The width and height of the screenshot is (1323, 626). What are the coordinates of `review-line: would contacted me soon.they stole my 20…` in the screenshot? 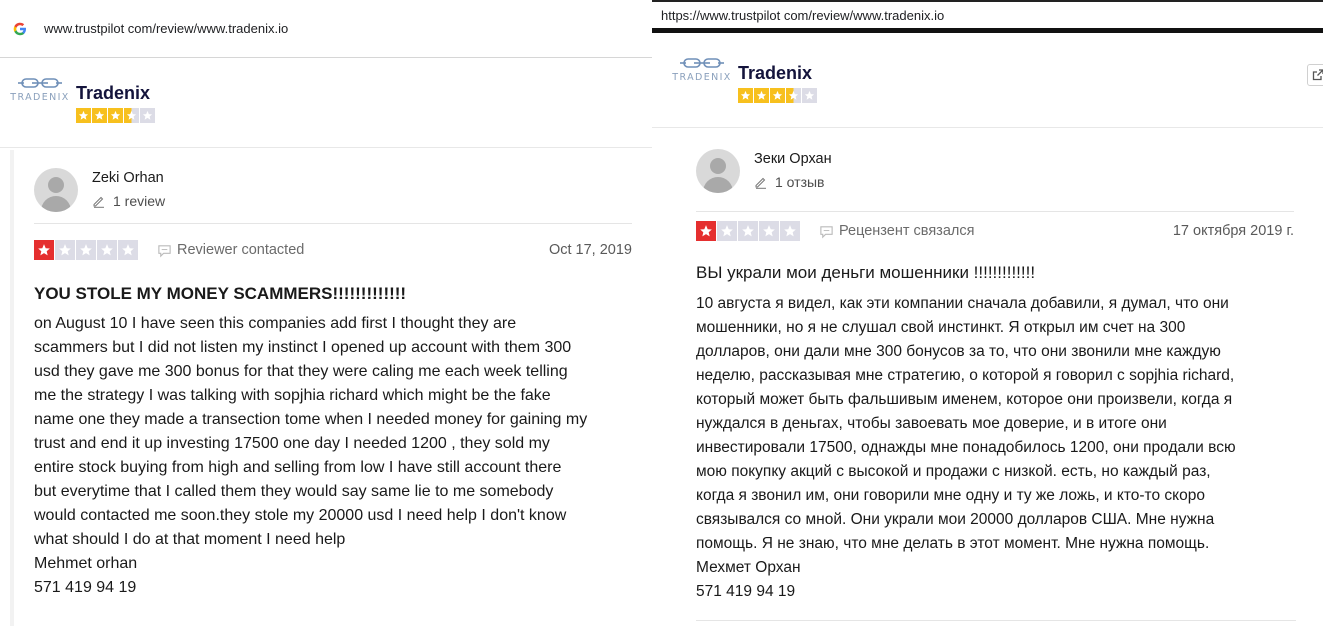 It's located at (300, 515).